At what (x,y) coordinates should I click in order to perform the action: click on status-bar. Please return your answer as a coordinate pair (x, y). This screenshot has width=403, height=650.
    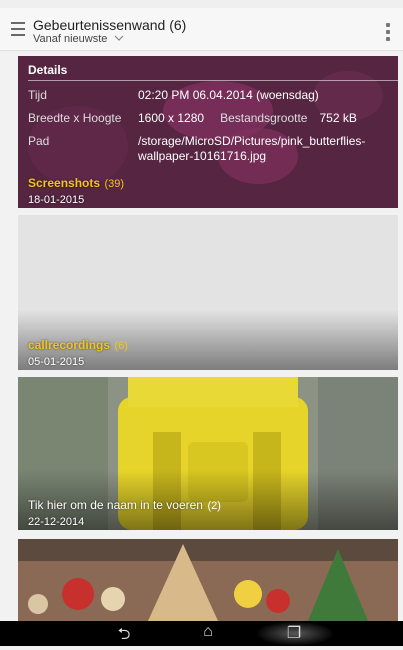
    Looking at the image, I should click on (201, 4).